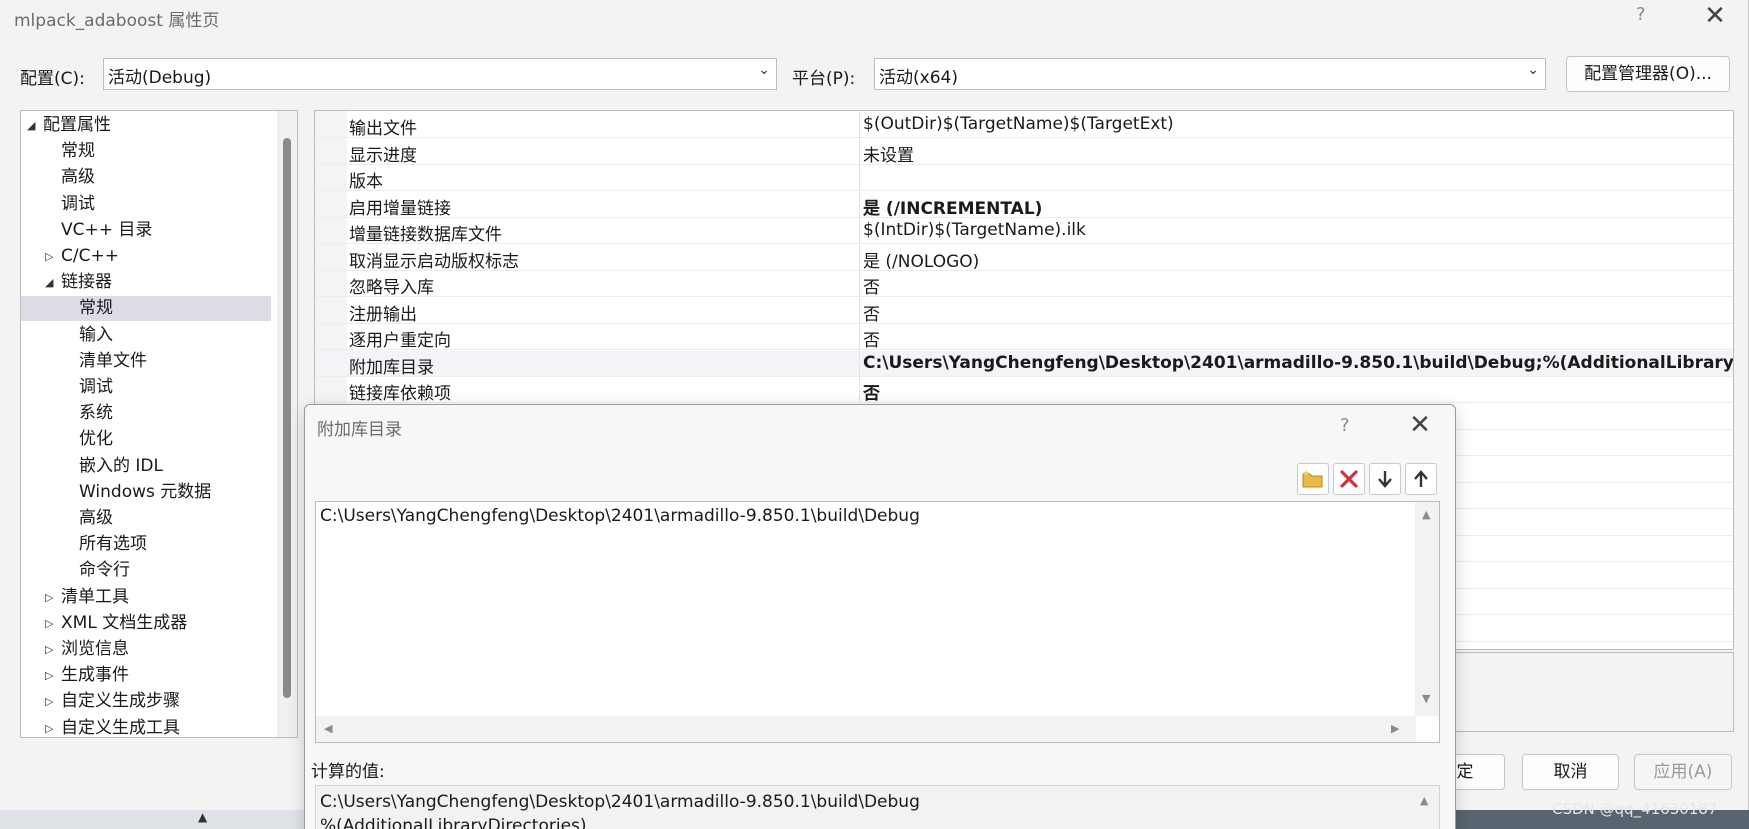 The height and width of the screenshot is (829, 1749). Describe the element at coordinates (1345, 425) in the screenshot. I see `dialog-help-button: ?` at that location.